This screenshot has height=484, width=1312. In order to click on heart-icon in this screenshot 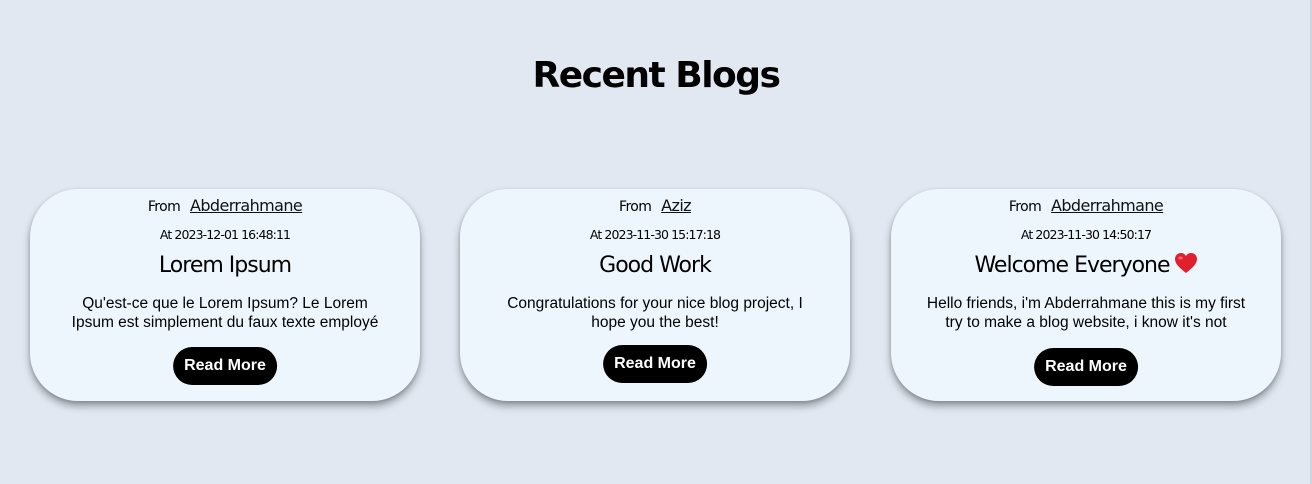, I will do `click(1185, 263)`.